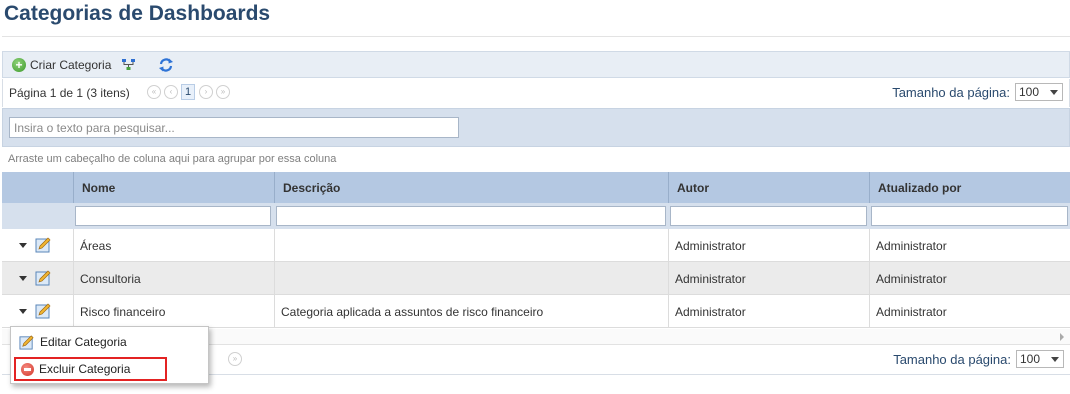 The height and width of the screenshot is (394, 1070). I want to click on next-page-icon: ›, so click(206, 92).